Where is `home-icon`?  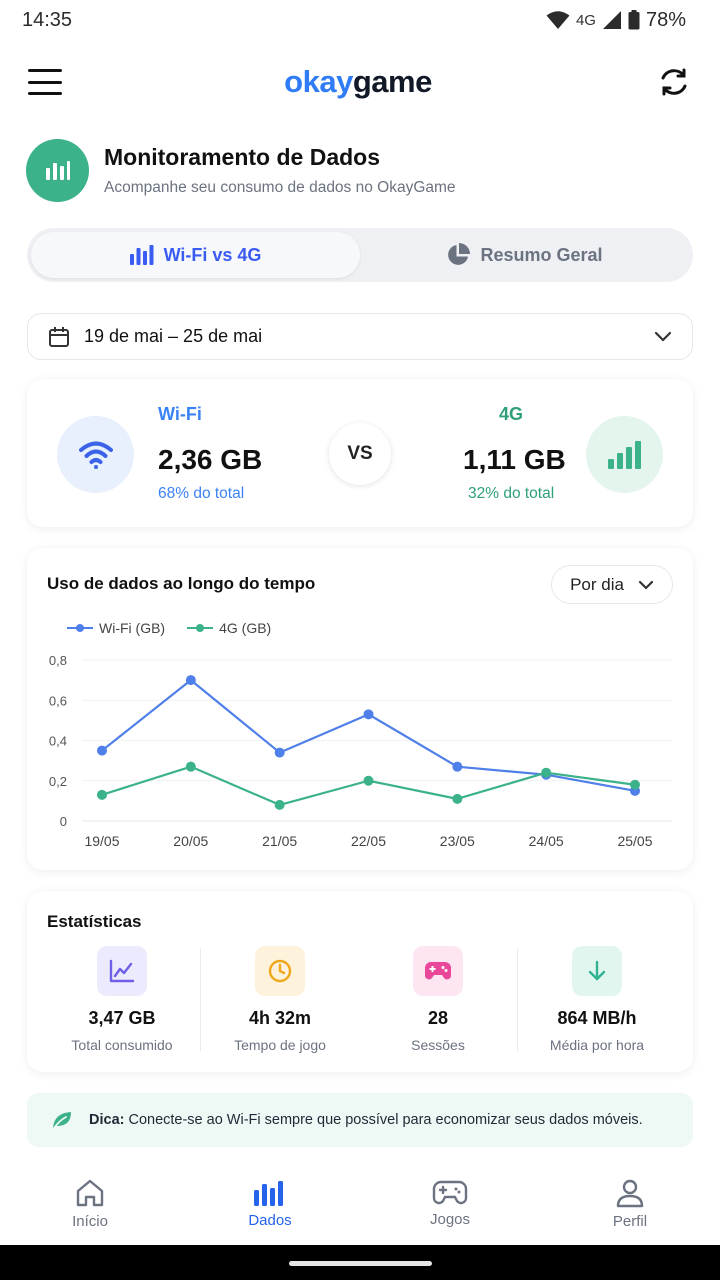
home-icon is located at coordinates (90, 1193).